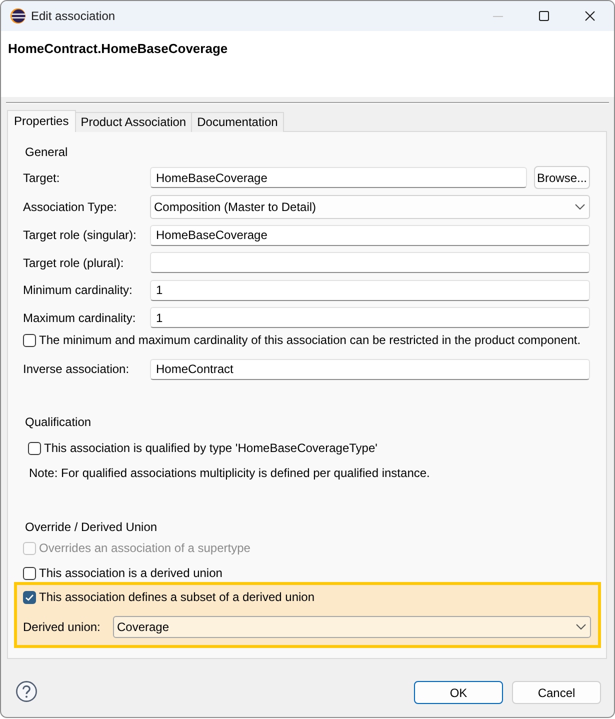 This screenshot has width=615, height=719. Describe the element at coordinates (41, 177) in the screenshot. I see `field-label: Target:` at that location.